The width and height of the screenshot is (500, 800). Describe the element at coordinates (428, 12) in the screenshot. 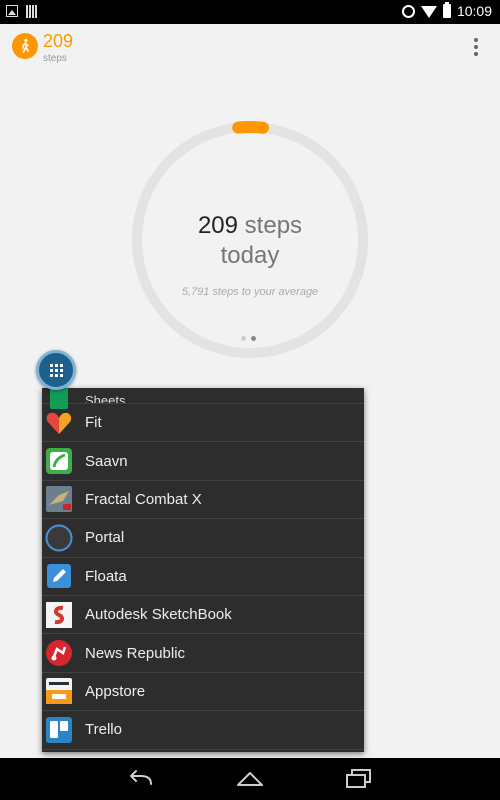

I see `wifi-icon` at that location.